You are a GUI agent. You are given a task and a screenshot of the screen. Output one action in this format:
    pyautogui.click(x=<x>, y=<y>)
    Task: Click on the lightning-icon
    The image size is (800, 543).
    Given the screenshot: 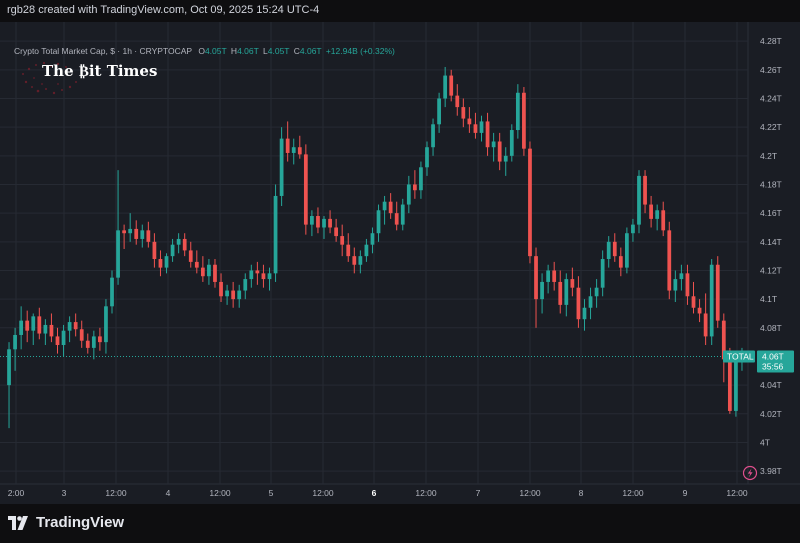 What is the action you would take?
    pyautogui.click(x=750, y=473)
    